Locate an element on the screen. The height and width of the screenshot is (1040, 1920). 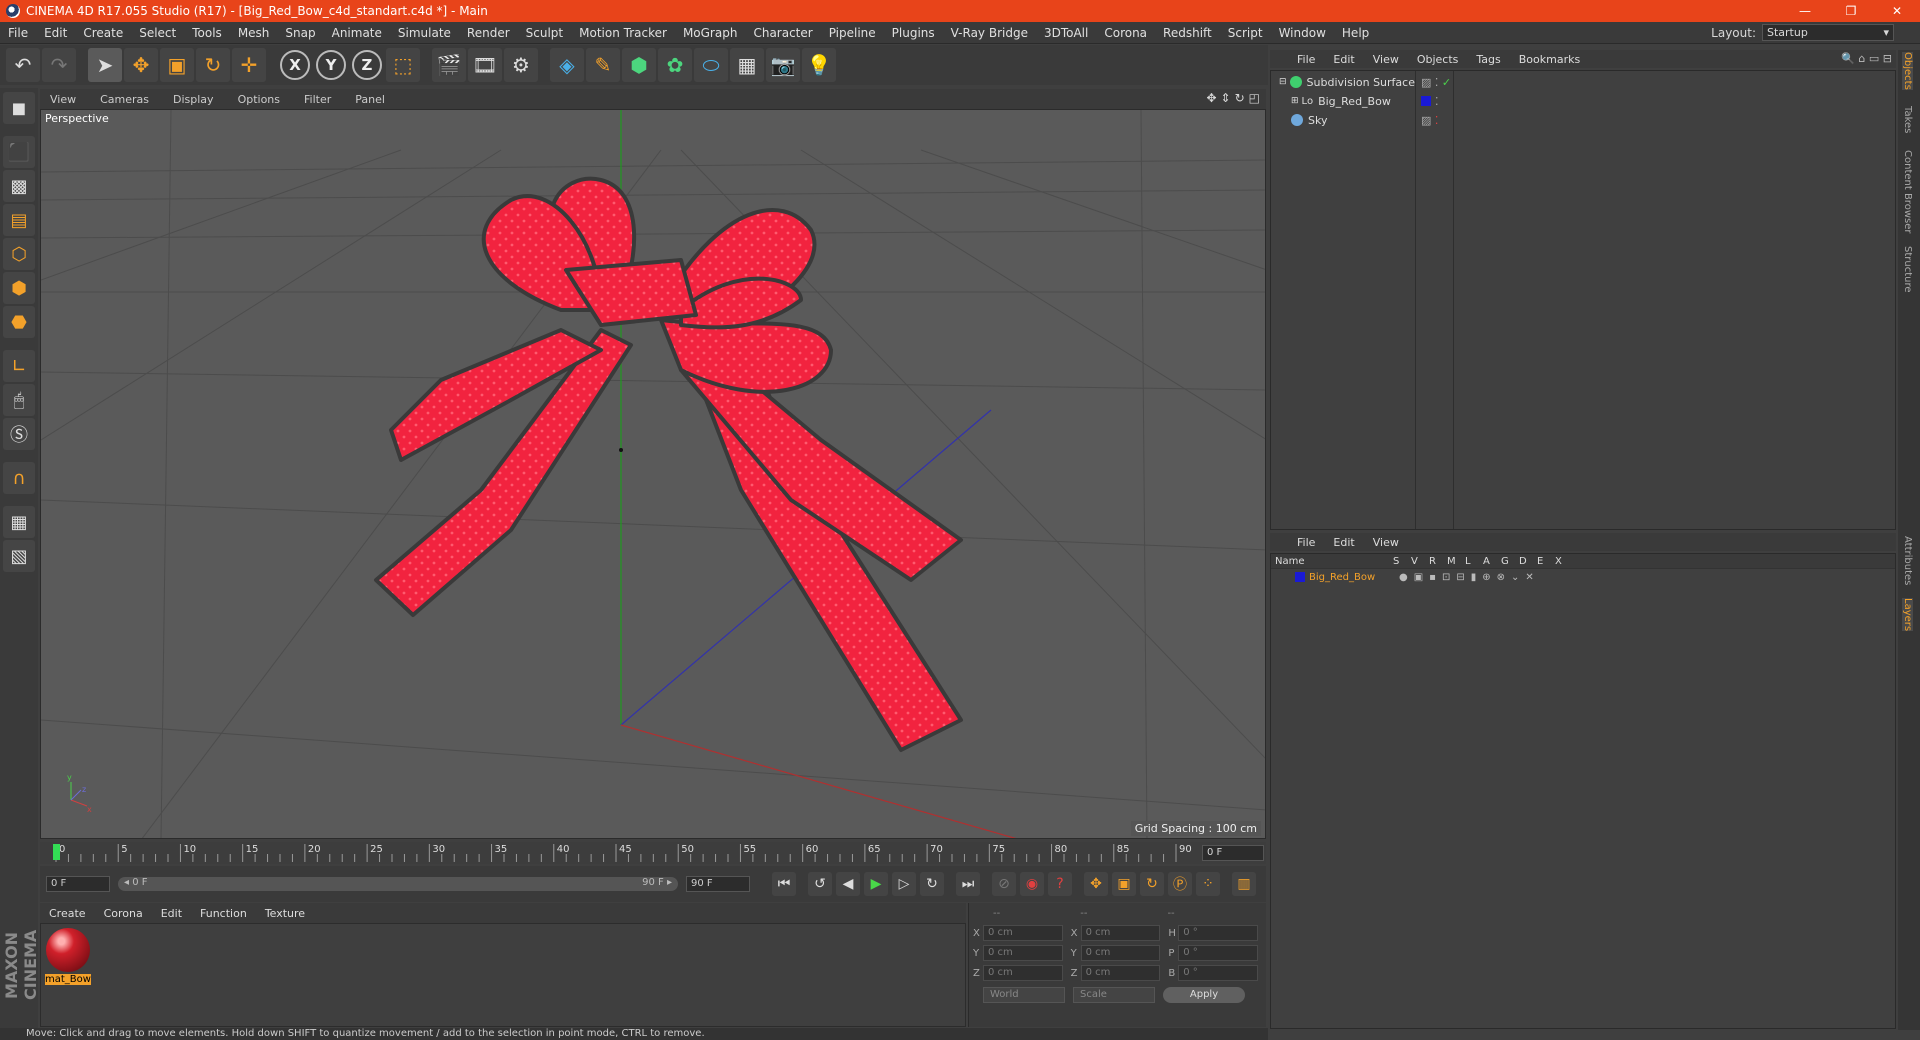
go-to-start-icon: ⏮ is located at coordinates (784, 884).